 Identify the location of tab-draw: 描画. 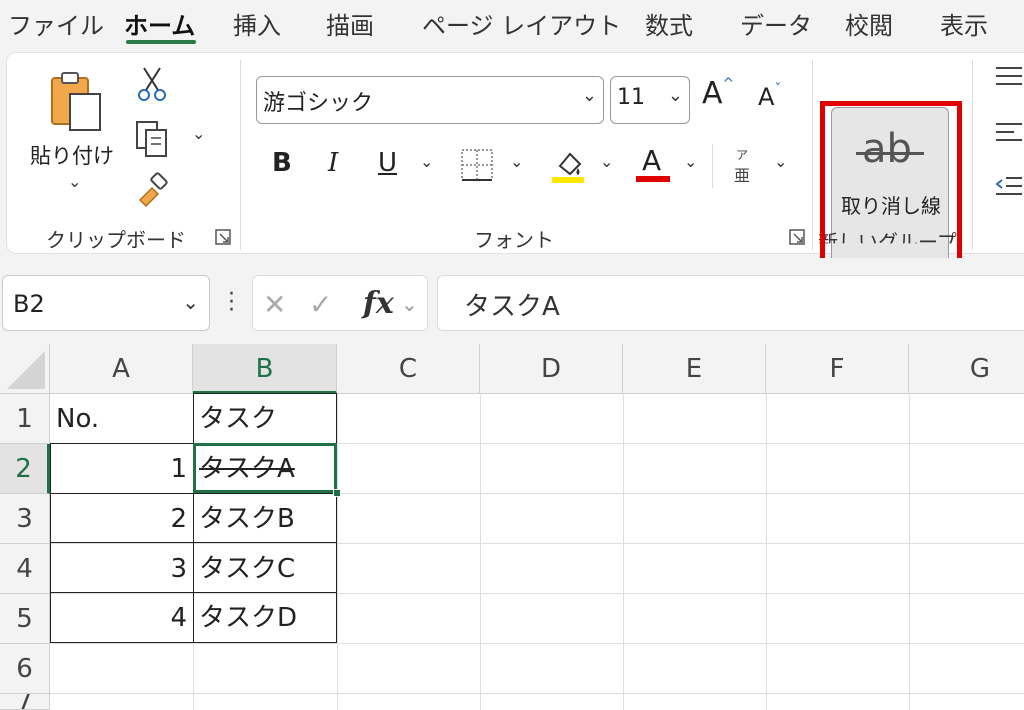
(350, 23).